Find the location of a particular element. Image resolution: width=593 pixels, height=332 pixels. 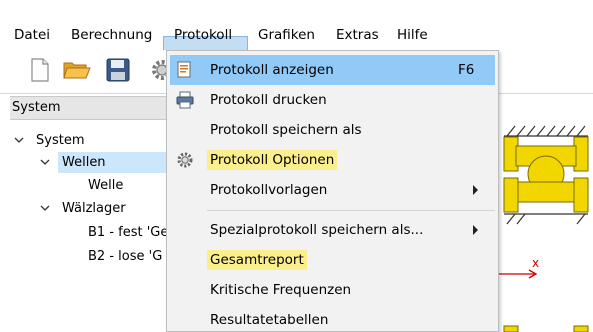

gear-icon is located at coordinates (185, 160).